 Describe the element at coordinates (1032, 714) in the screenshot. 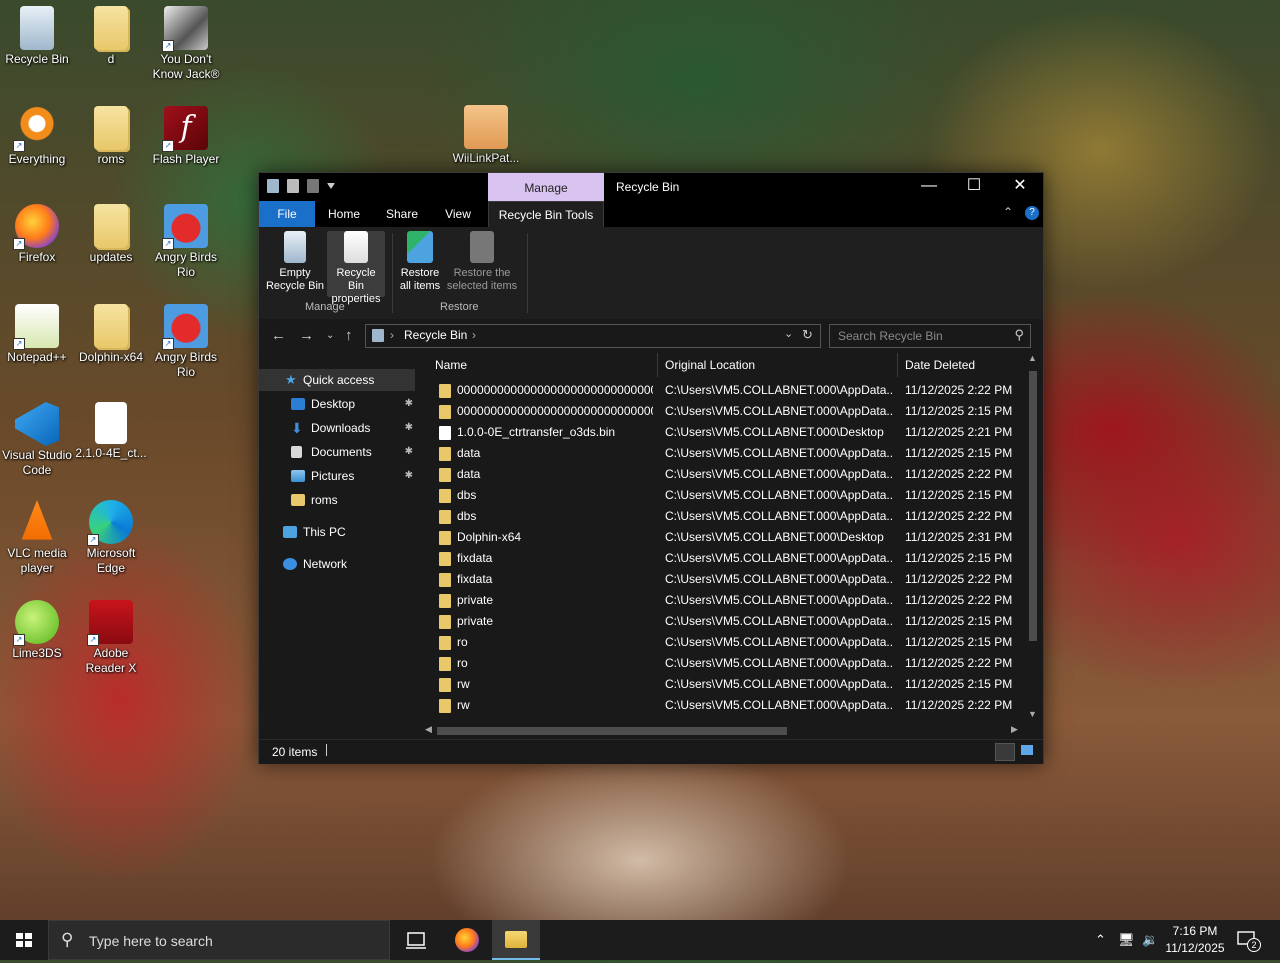

I see `scroll-down-icon: ▼` at that location.